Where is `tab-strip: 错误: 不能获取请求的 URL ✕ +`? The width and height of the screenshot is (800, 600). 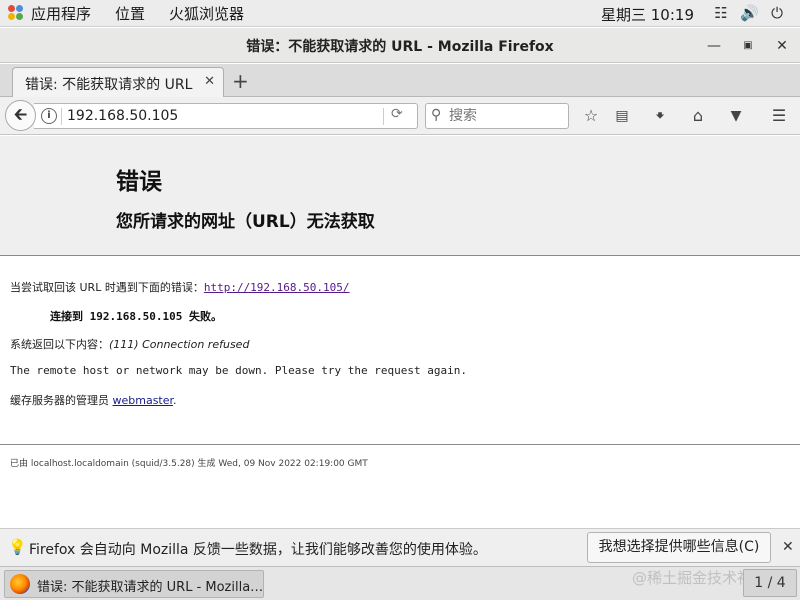
tab-strip: 错误: 不能获取请求的 URL ✕ + is located at coordinates (400, 80).